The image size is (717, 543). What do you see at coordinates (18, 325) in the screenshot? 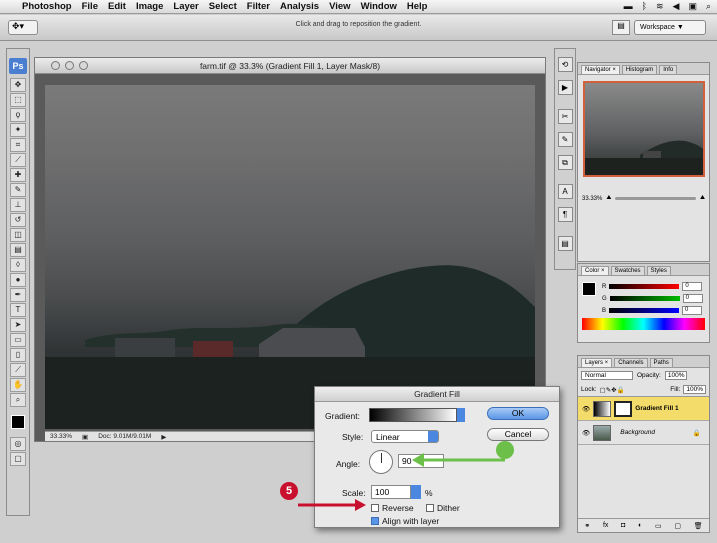
I see `path-select-icon: ➤` at bounding box center [18, 325].